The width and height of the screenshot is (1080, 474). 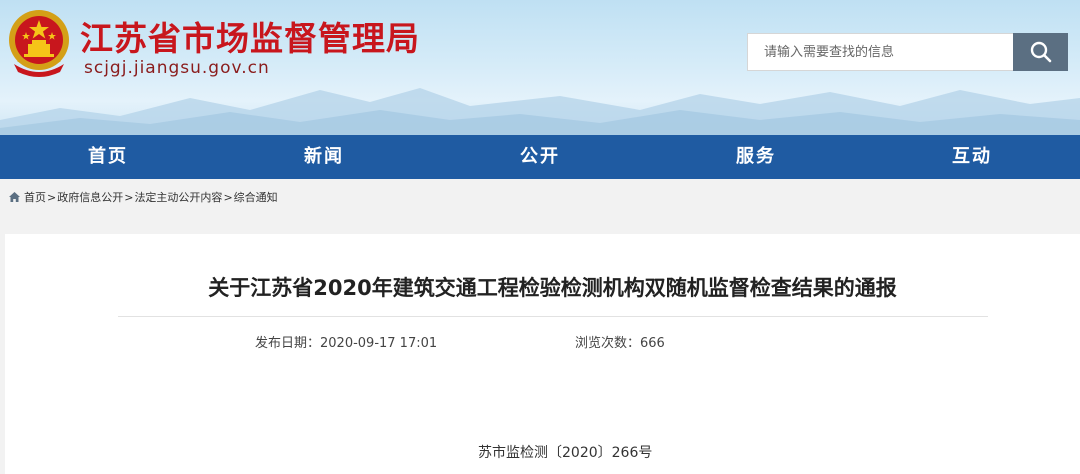 I want to click on search-button, so click(x=1040, y=52).